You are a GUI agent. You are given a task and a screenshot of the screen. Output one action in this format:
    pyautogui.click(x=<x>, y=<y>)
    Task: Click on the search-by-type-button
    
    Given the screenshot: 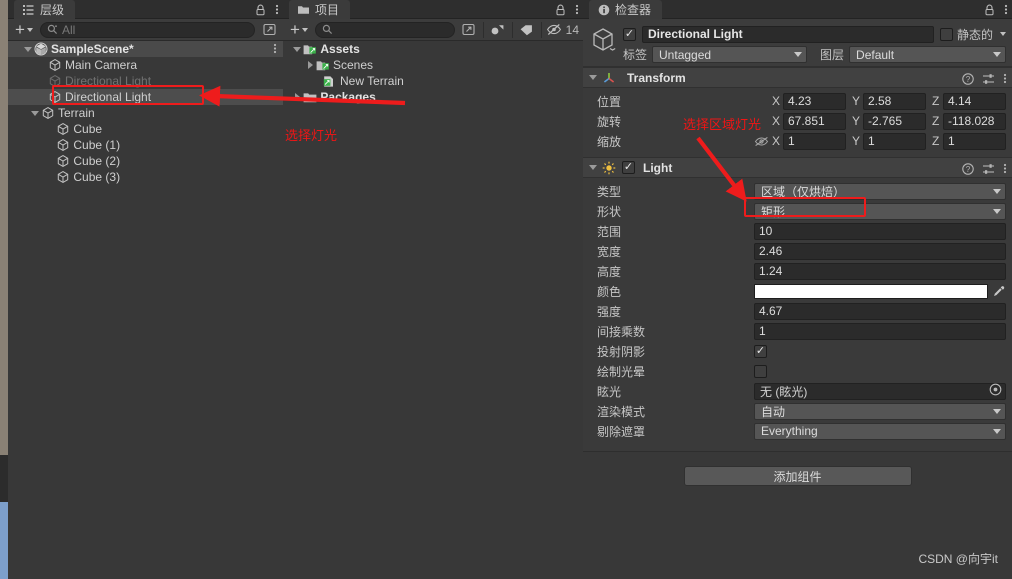 What is the action you would take?
    pyautogui.click(x=498, y=30)
    